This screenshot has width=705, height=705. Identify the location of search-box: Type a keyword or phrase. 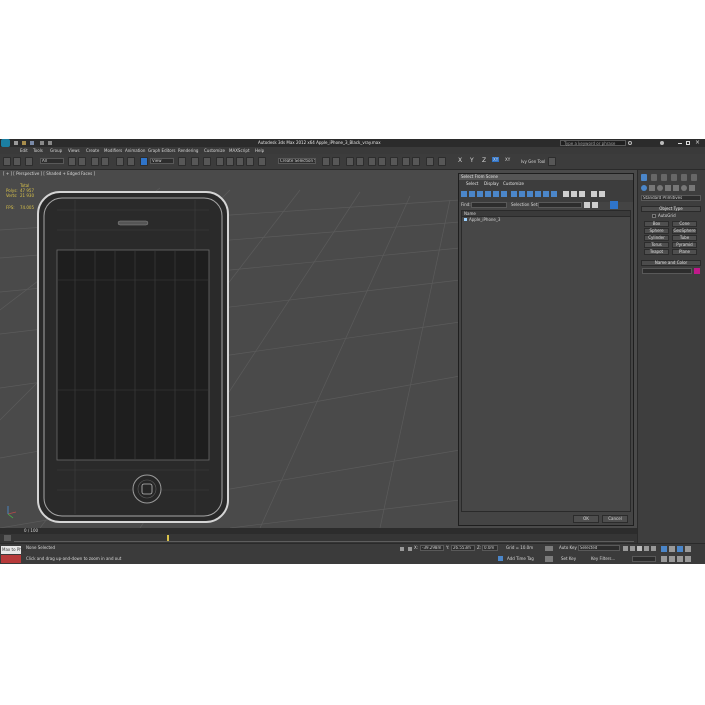
(593, 143).